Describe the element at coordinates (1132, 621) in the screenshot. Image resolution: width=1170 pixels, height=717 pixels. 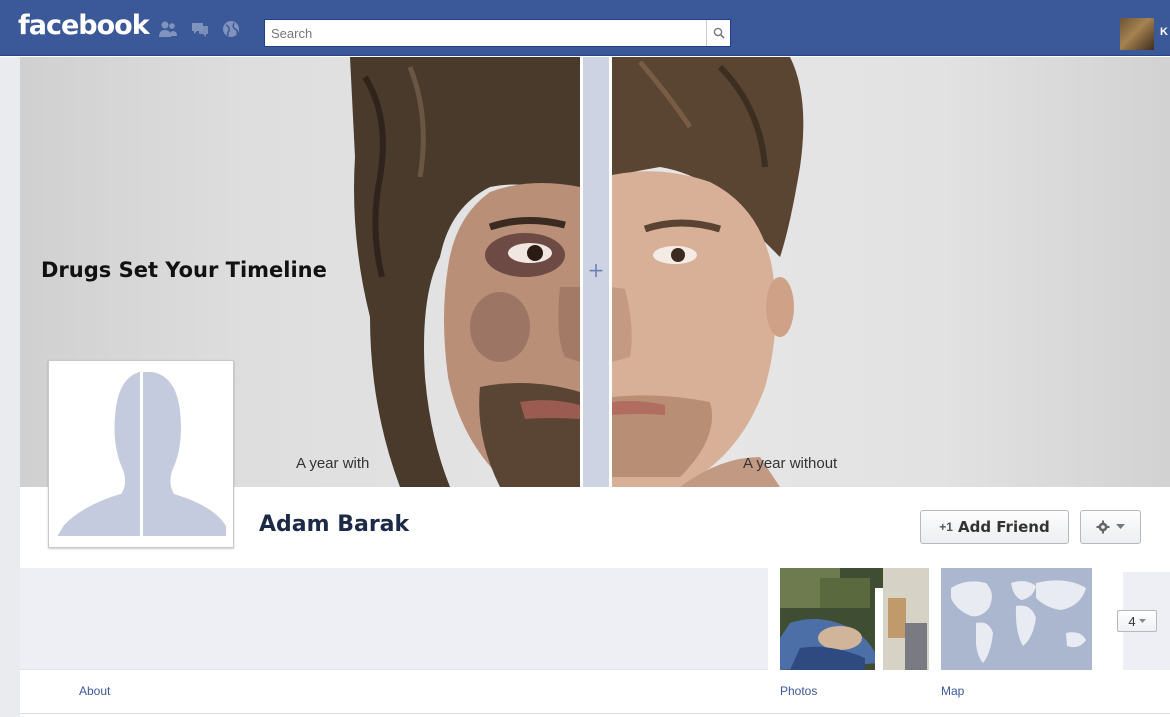
I see `more-count: 4` at that location.